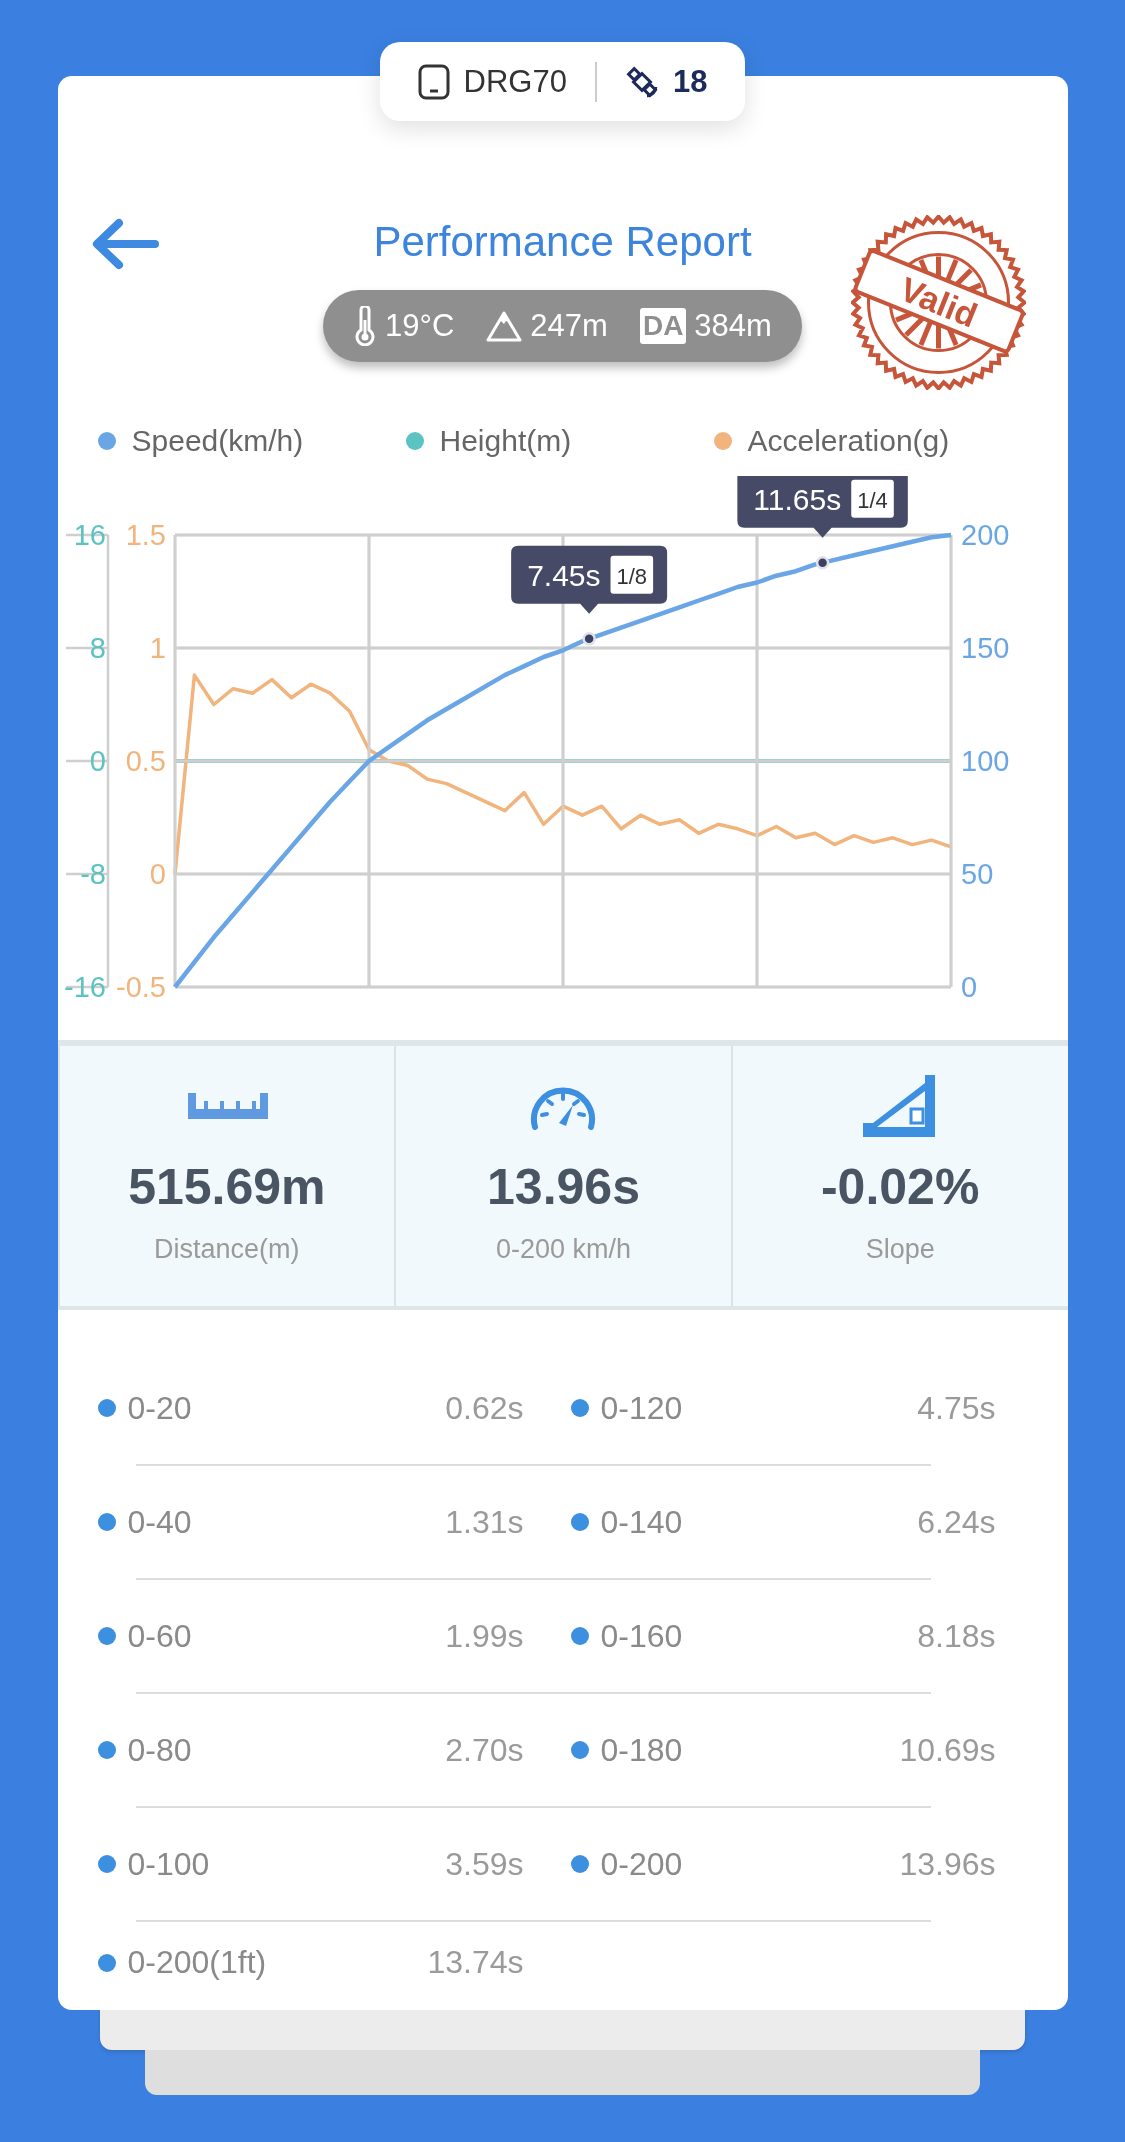 The width and height of the screenshot is (1125, 2142). Describe the element at coordinates (159, 1750) in the screenshot. I see `split-label: 0-80` at that location.